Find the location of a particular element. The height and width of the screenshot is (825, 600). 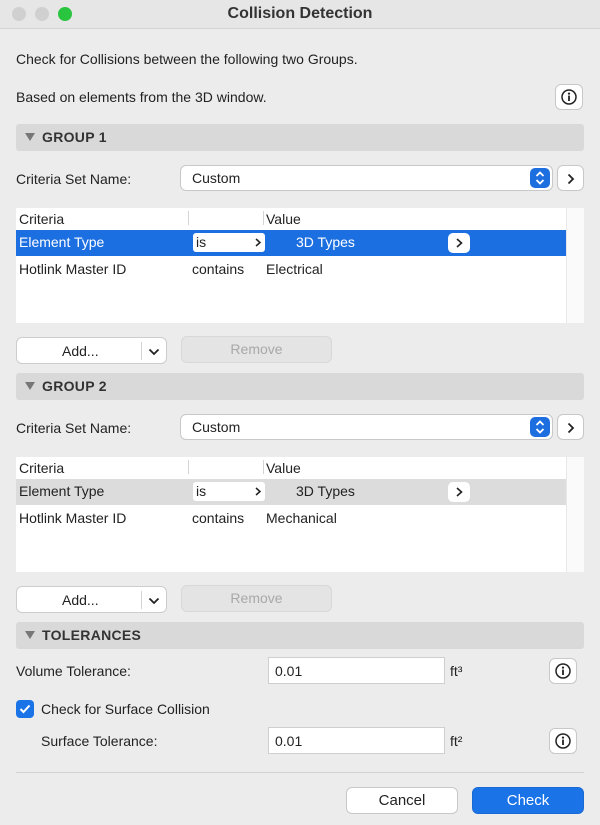

group2-criteria-set-more-button is located at coordinates (570, 427).